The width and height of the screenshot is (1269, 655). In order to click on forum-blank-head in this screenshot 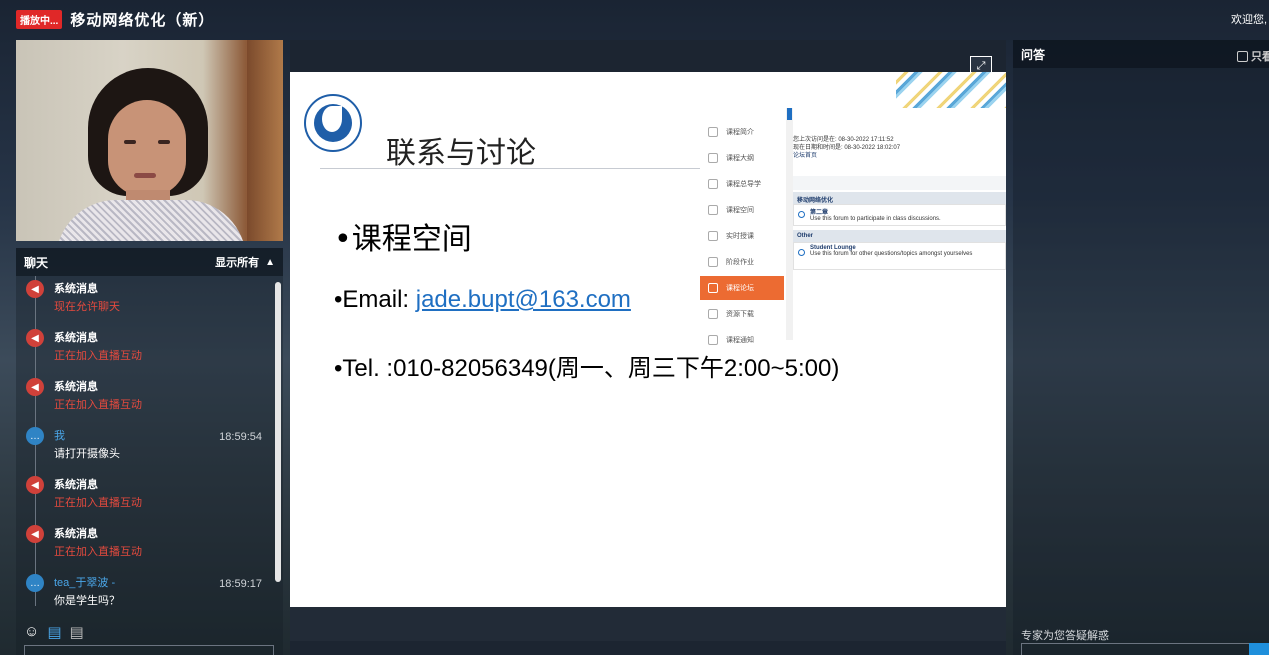, I will do `click(899, 183)`.